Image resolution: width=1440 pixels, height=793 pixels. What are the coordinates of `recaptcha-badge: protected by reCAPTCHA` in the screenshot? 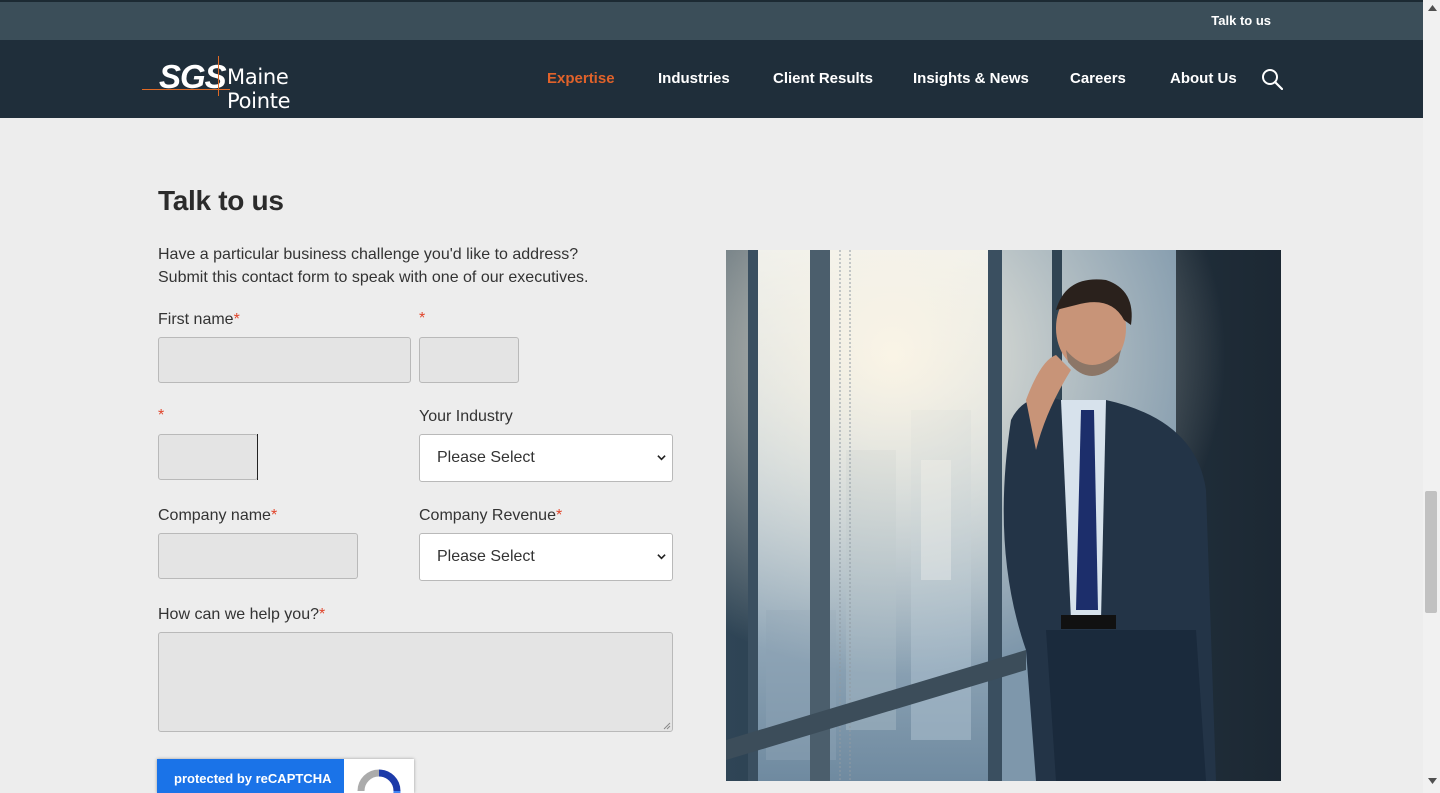 It's located at (285, 776).